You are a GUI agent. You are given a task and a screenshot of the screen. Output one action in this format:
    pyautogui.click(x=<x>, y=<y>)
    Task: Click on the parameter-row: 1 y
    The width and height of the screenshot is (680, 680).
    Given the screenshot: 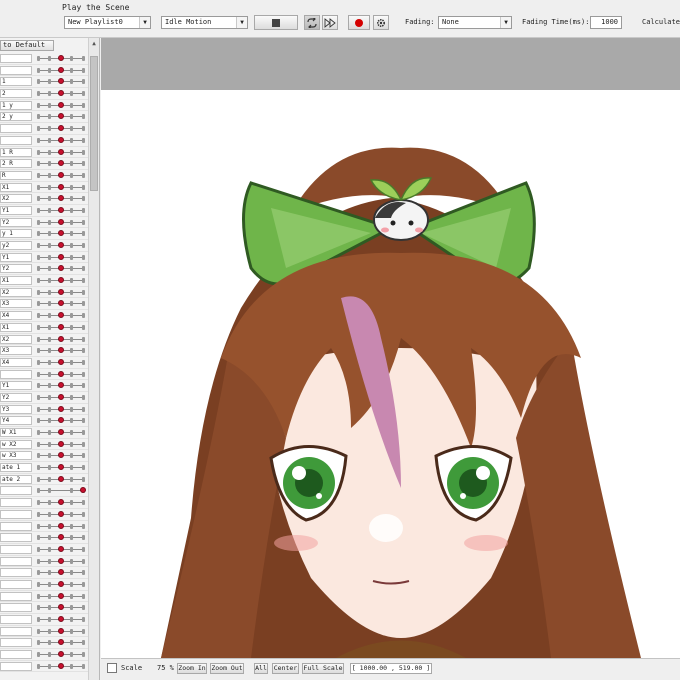 What is the action you would take?
    pyautogui.click(x=44, y=106)
    